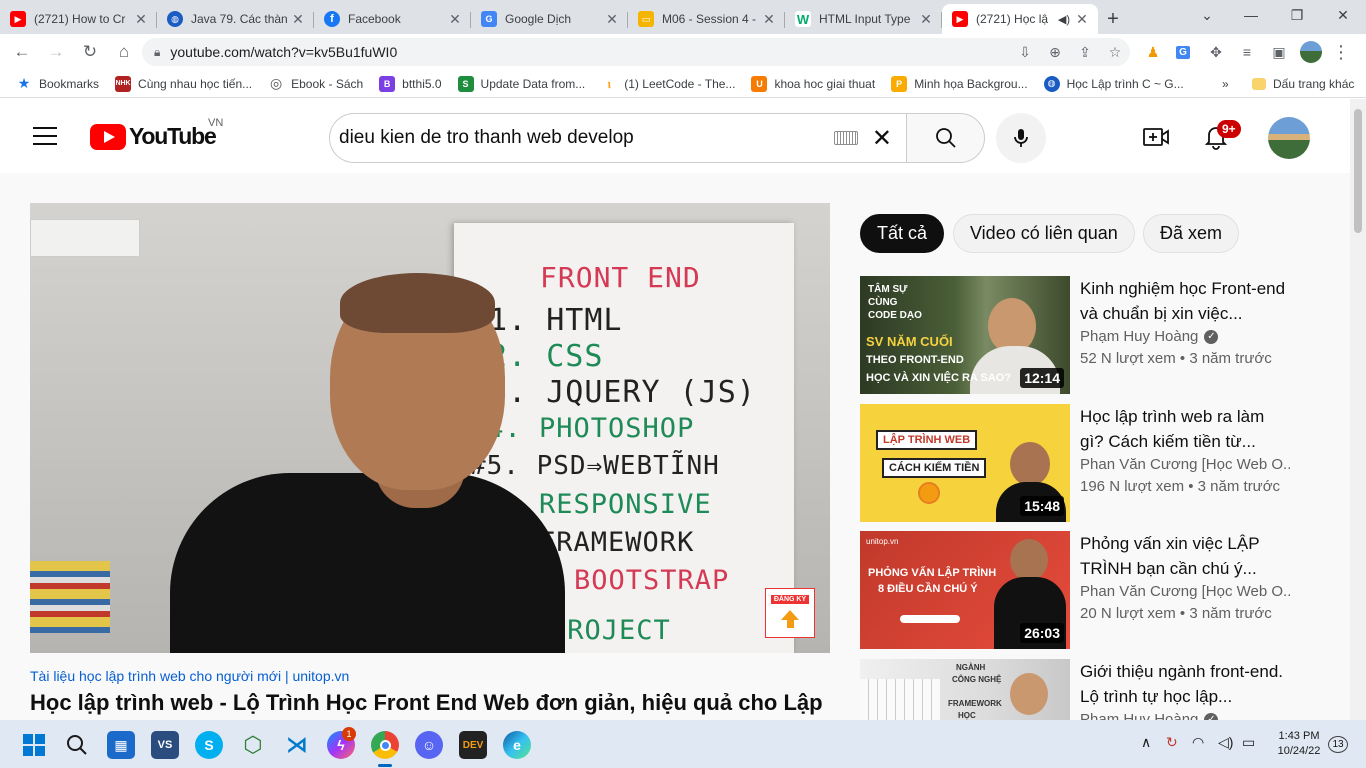 The height and width of the screenshot is (768, 1366). I want to click on store-icon: ▦, so click(121, 745).